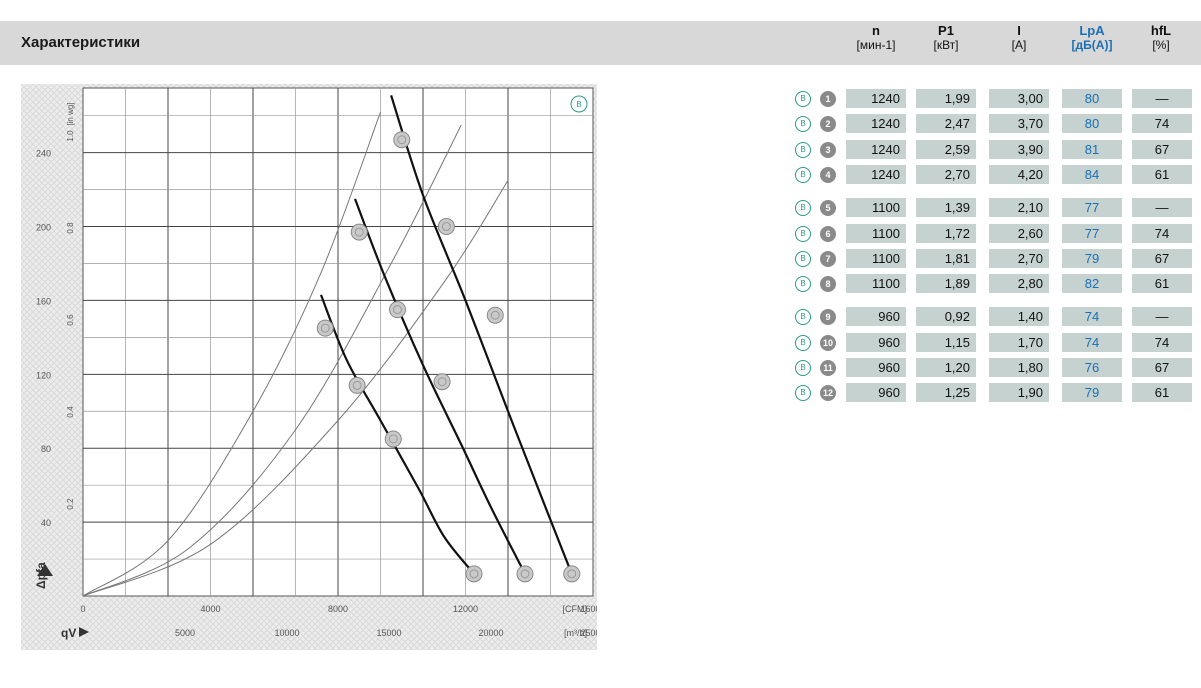  I want to click on y-secondary-tick-label: 0.6, so click(70, 320).